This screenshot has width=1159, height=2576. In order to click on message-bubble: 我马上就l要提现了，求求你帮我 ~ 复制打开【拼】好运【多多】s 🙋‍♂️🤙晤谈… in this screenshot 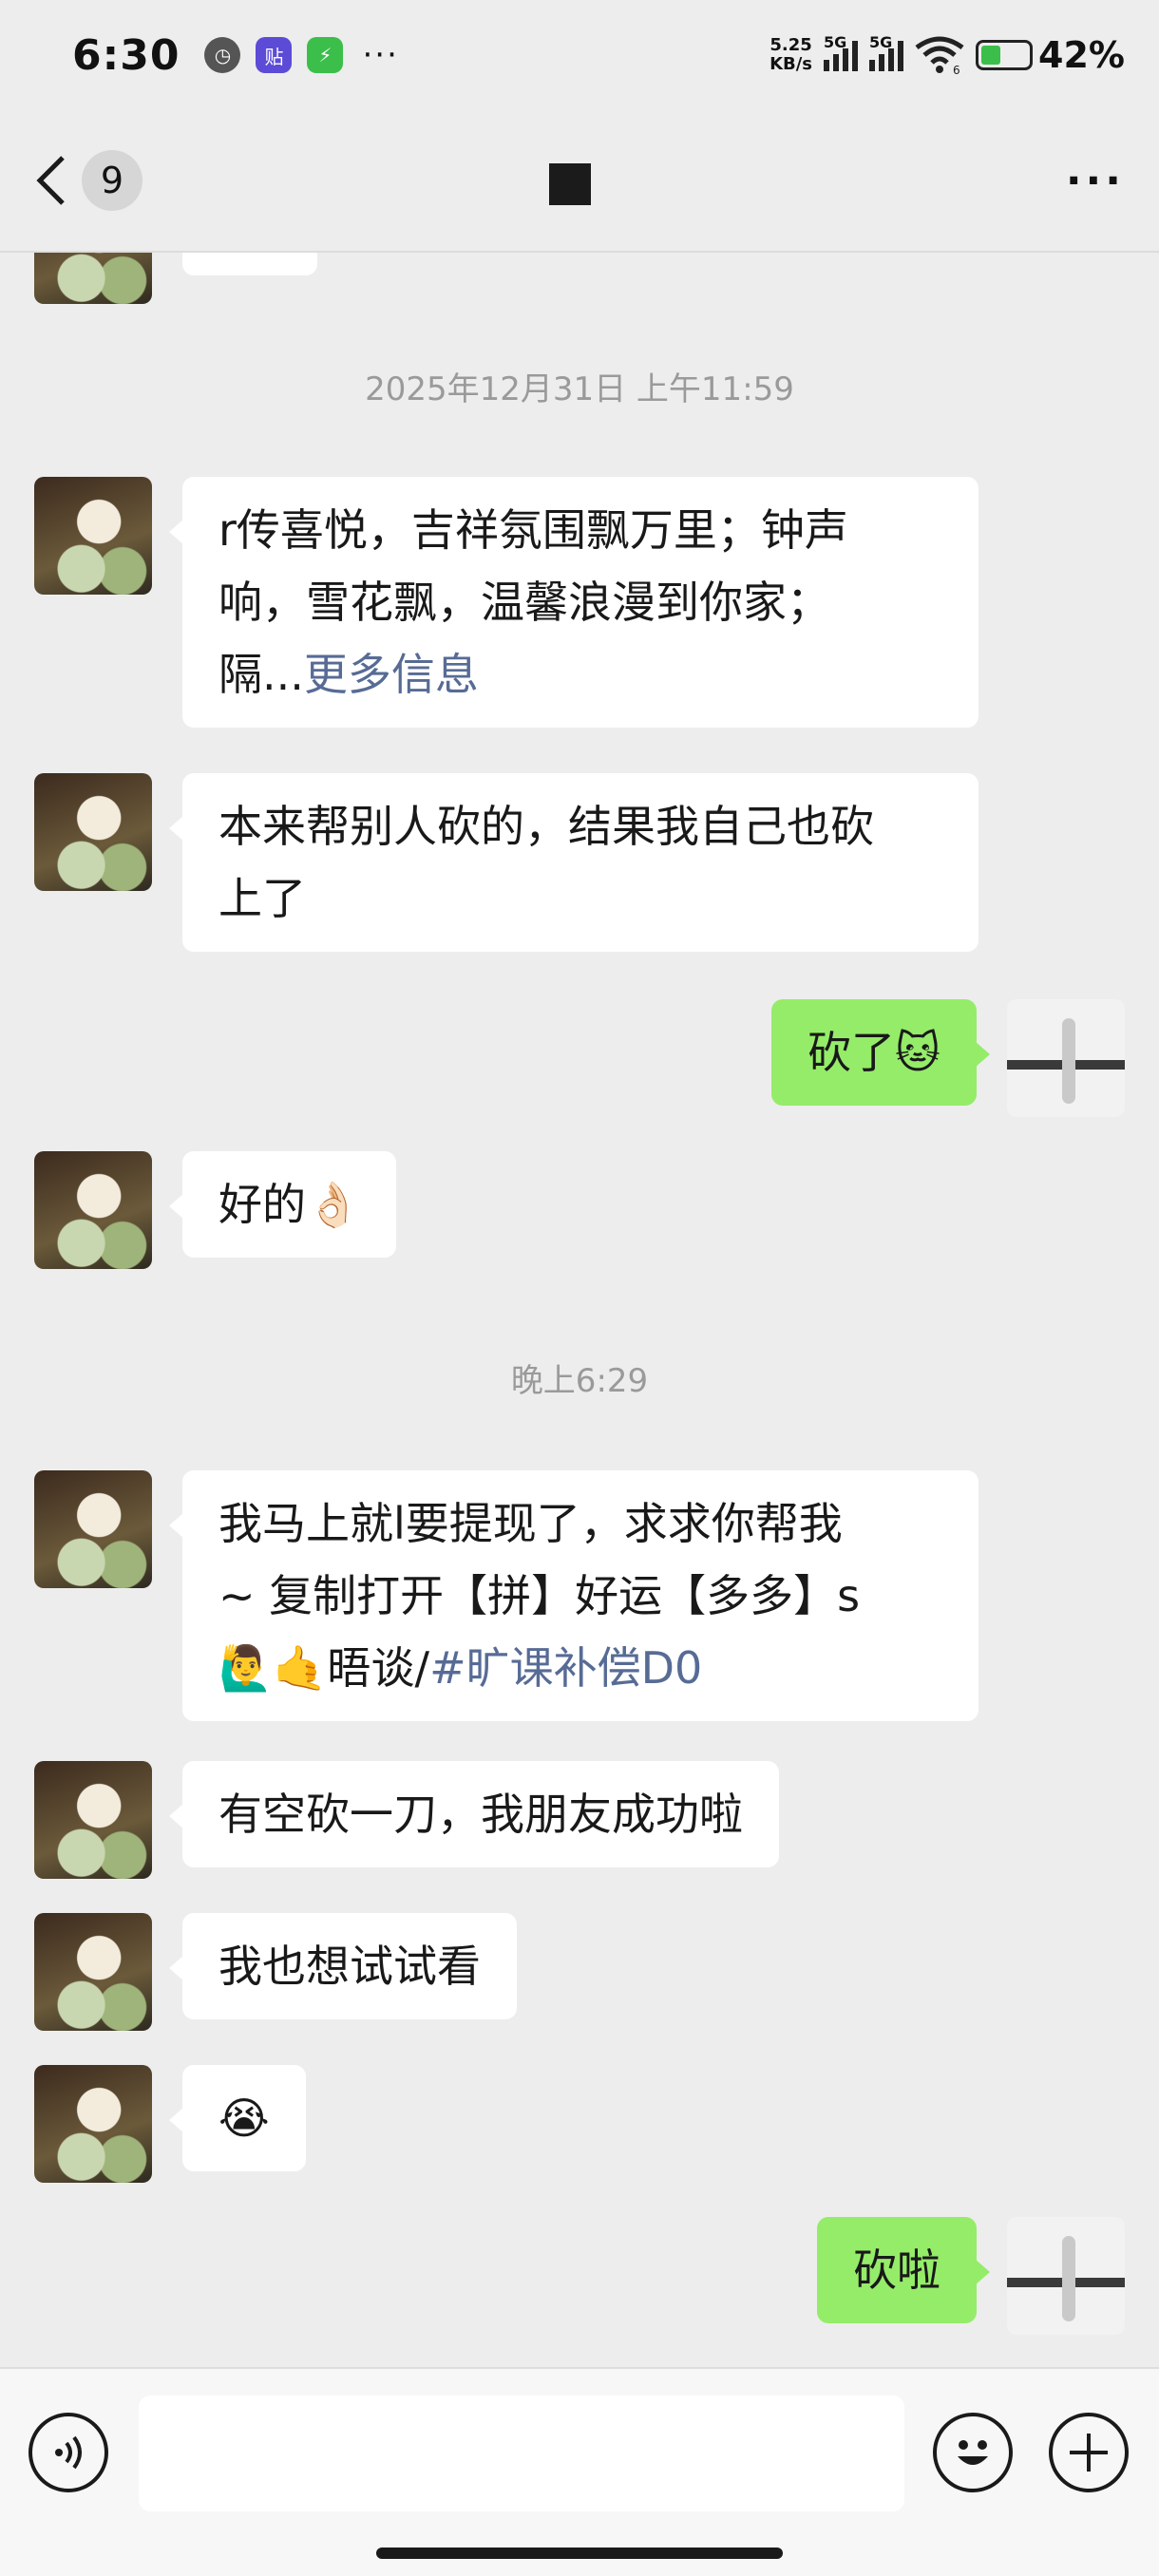, I will do `click(573, 1595)`.